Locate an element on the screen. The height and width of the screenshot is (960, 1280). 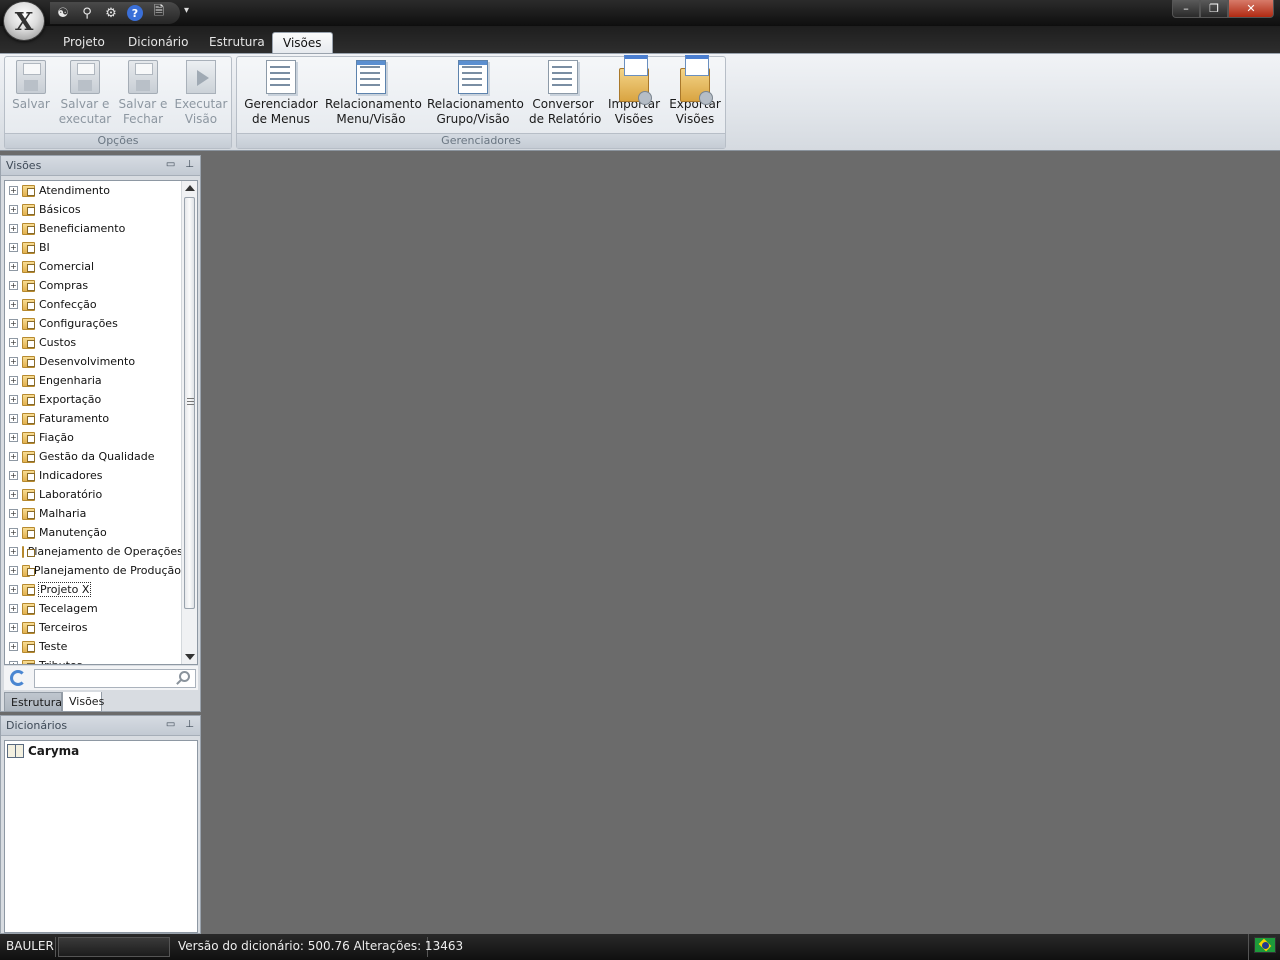
tree-item: + Desenvolvimento is located at coordinates (93, 361).